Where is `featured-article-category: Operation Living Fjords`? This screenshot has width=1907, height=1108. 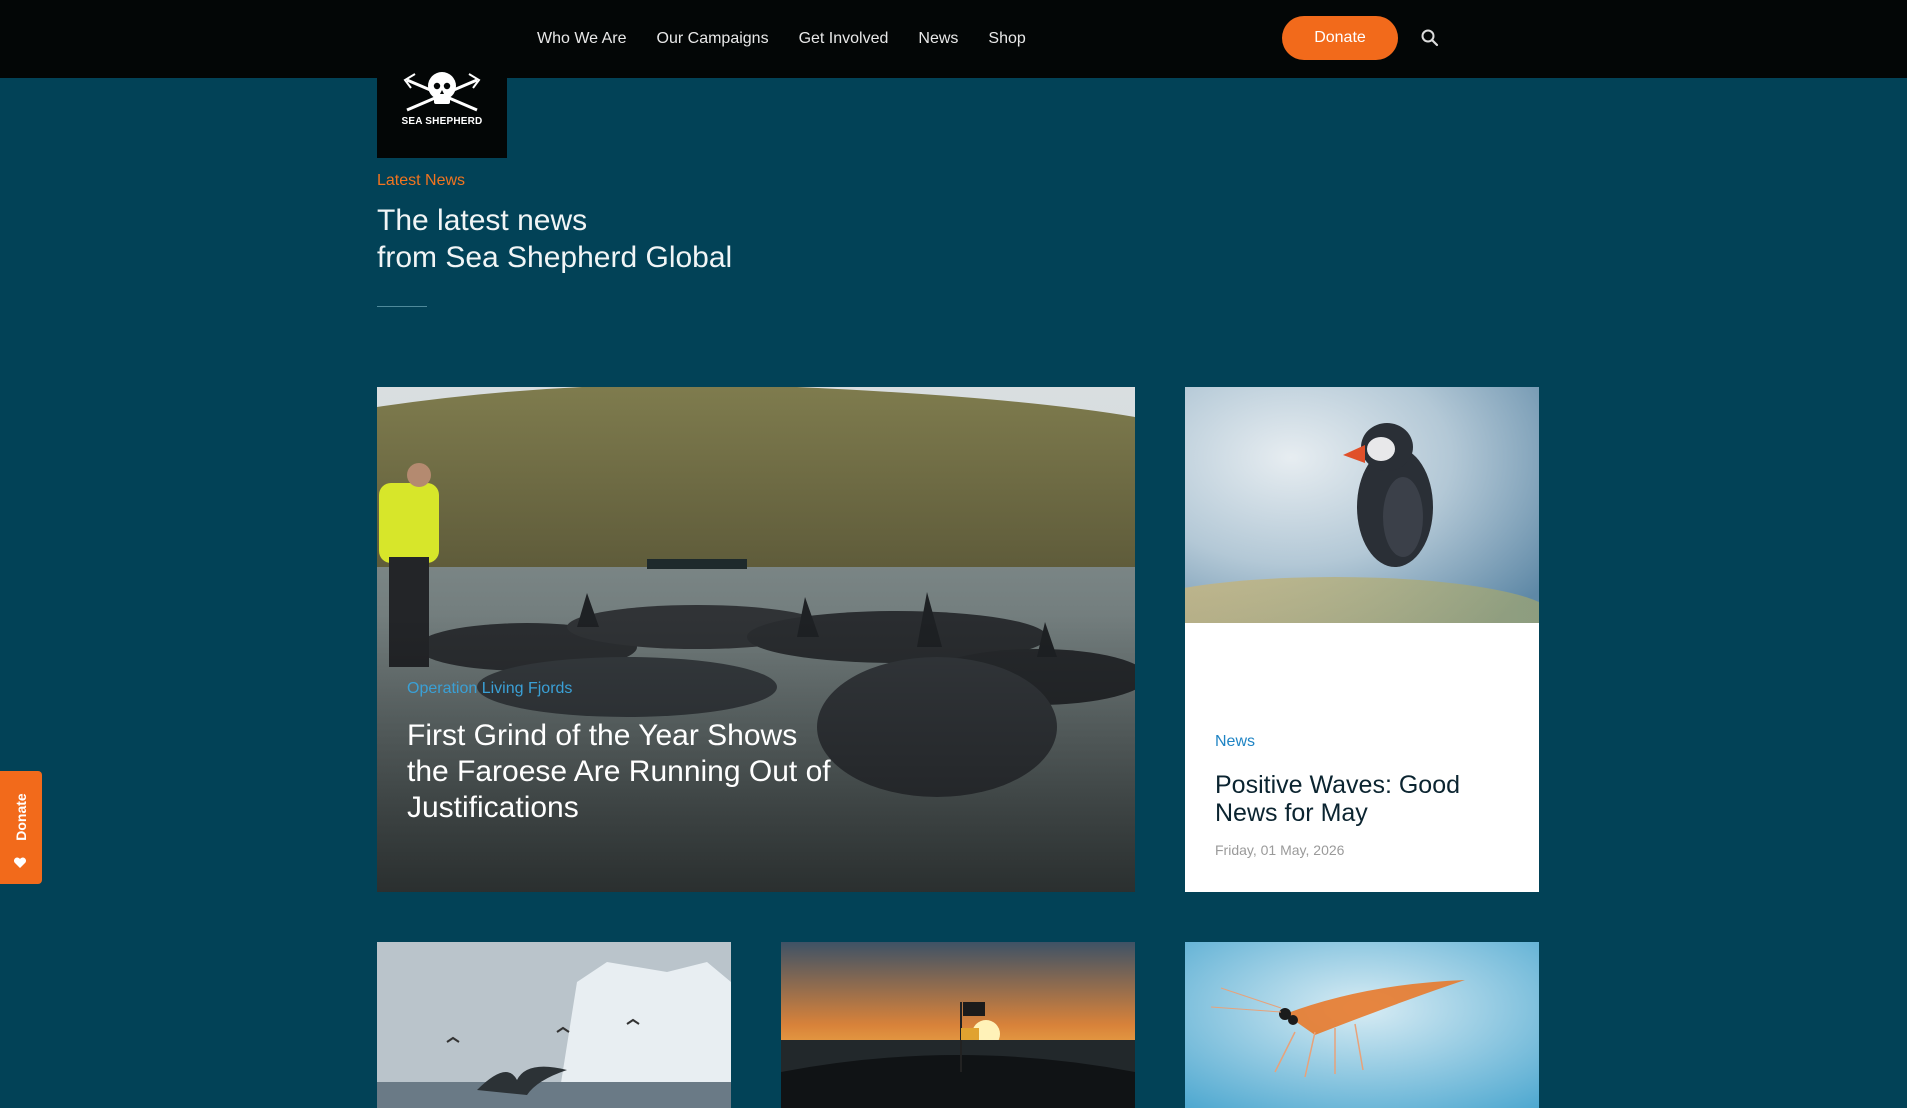 featured-article-category: Operation Living Fjords is located at coordinates (489, 689).